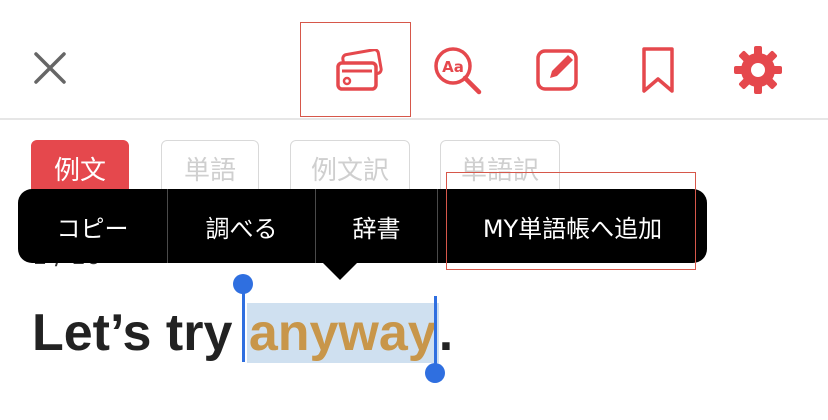 This screenshot has width=828, height=420. I want to click on bookmark-icon, so click(658, 70).